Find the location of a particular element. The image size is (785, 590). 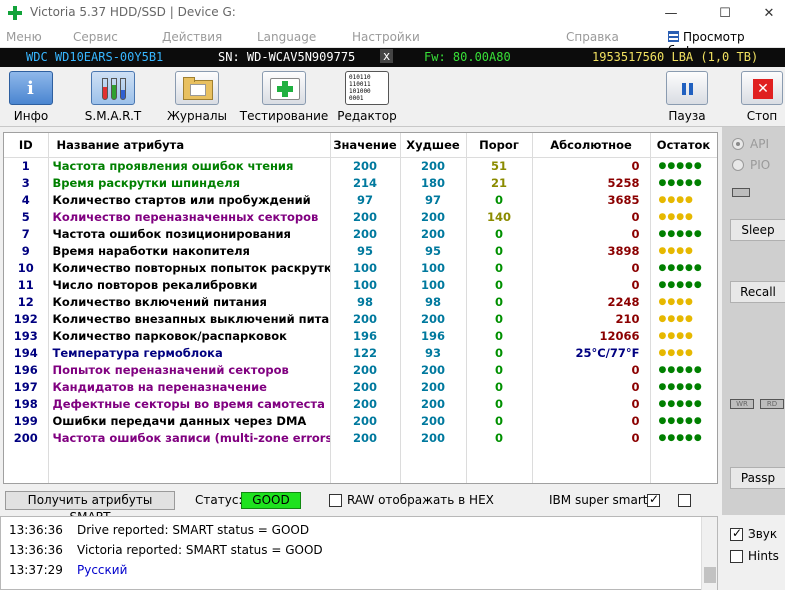

info-label: Инфо is located at coordinates (31, 116).